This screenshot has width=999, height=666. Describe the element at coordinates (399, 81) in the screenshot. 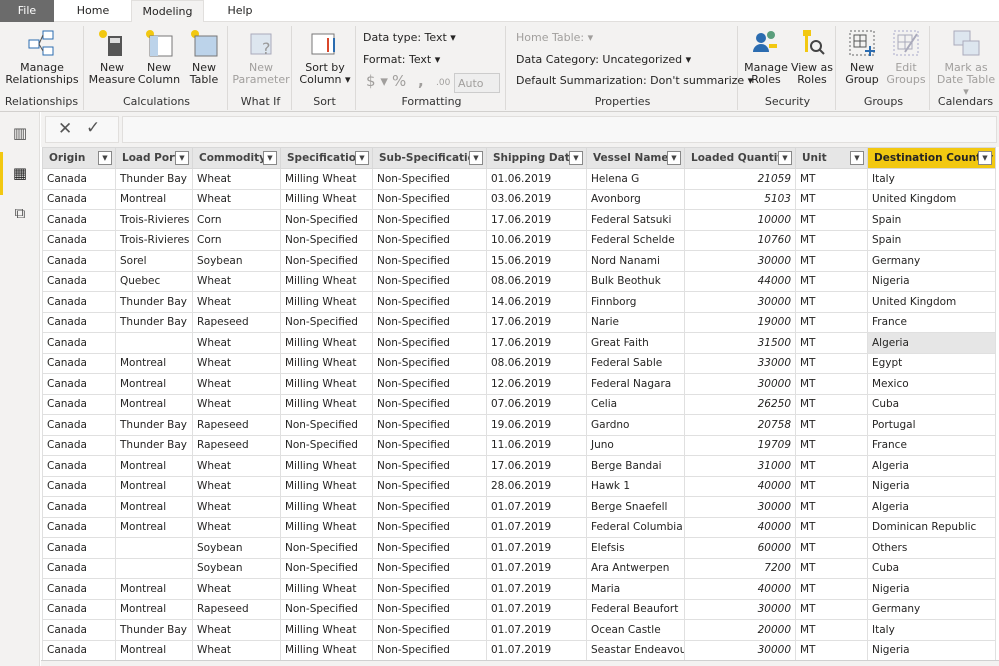

I see `percent-button: %` at that location.